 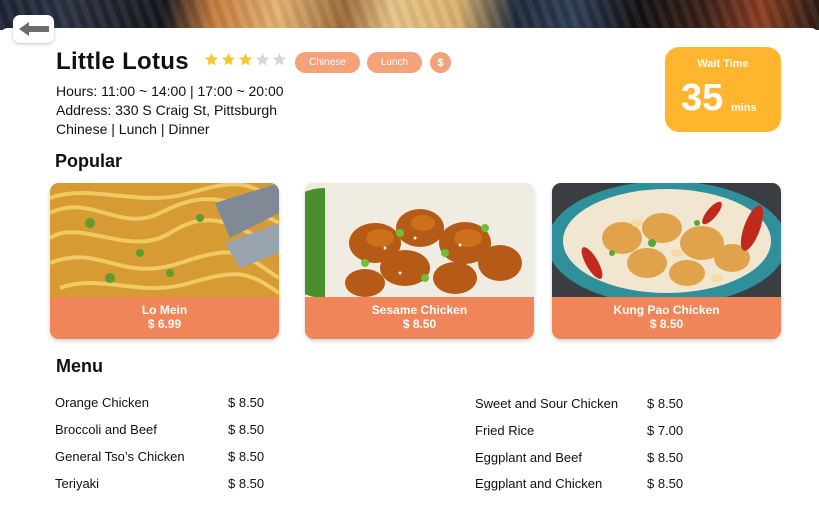 What do you see at coordinates (77, 483) in the screenshot?
I see `menu-item-name: Teriyaki` at bounding box center [77, 483].